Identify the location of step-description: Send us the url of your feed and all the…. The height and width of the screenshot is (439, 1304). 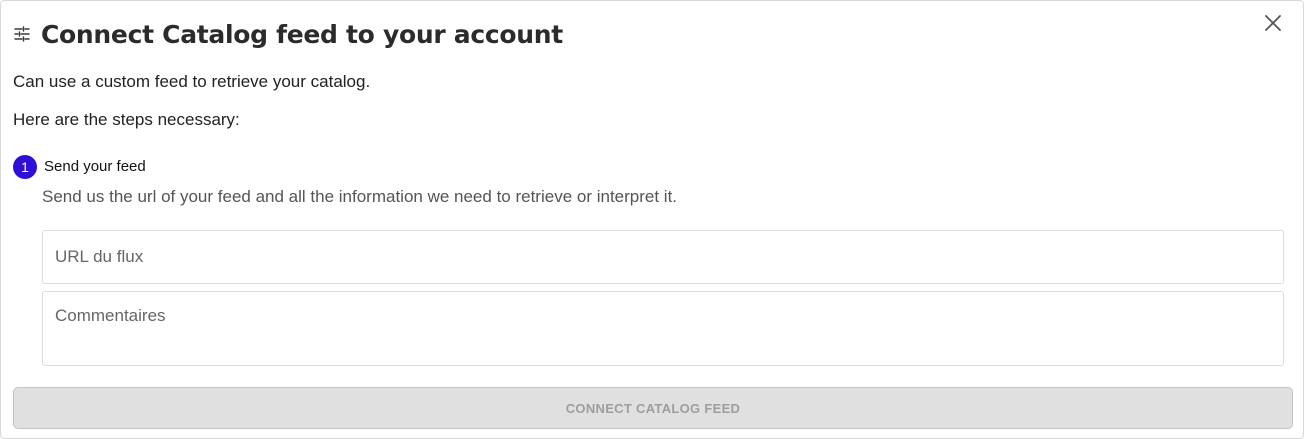
(360, 196).